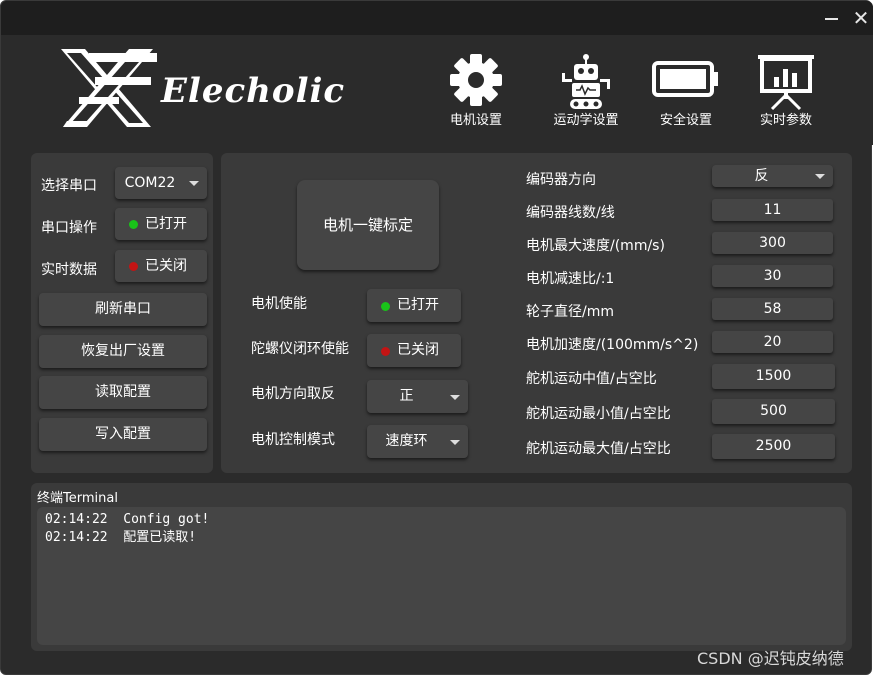  Describe the element at coordinates (437, 18) in the screenshot. I see `title-bar: ✕` at that location.